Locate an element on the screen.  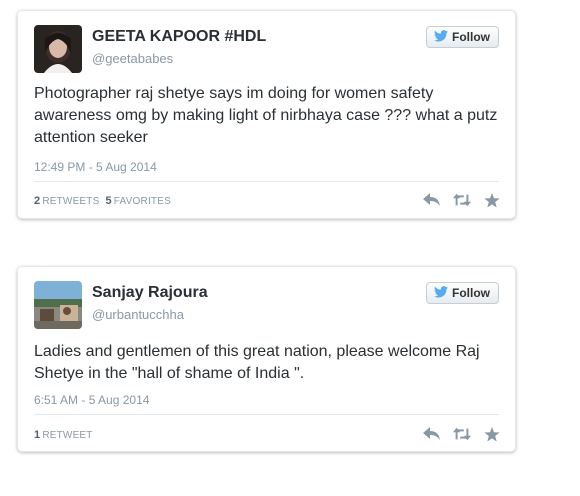
favorite-label: FAVORITES is located at coordinates (142, 201).